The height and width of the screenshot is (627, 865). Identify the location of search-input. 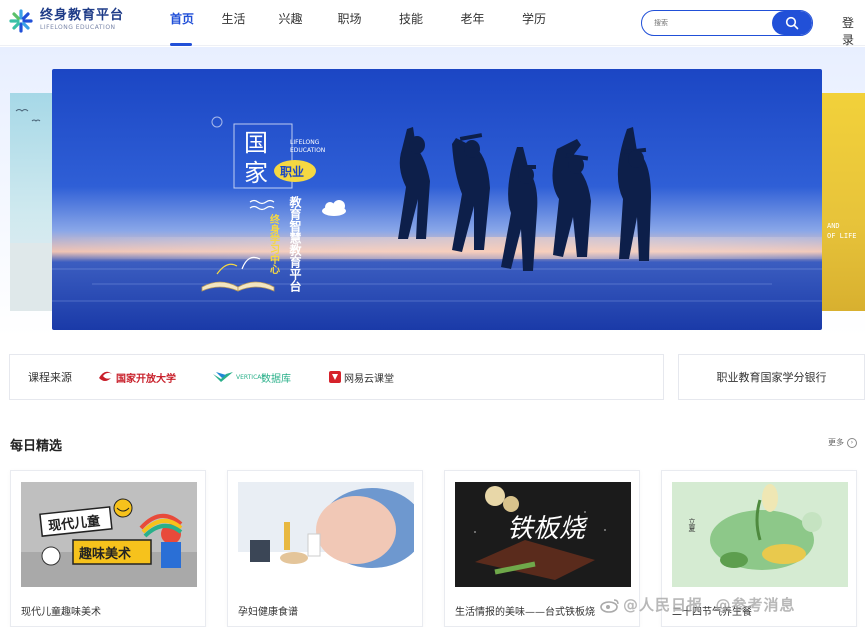
(707, 23).